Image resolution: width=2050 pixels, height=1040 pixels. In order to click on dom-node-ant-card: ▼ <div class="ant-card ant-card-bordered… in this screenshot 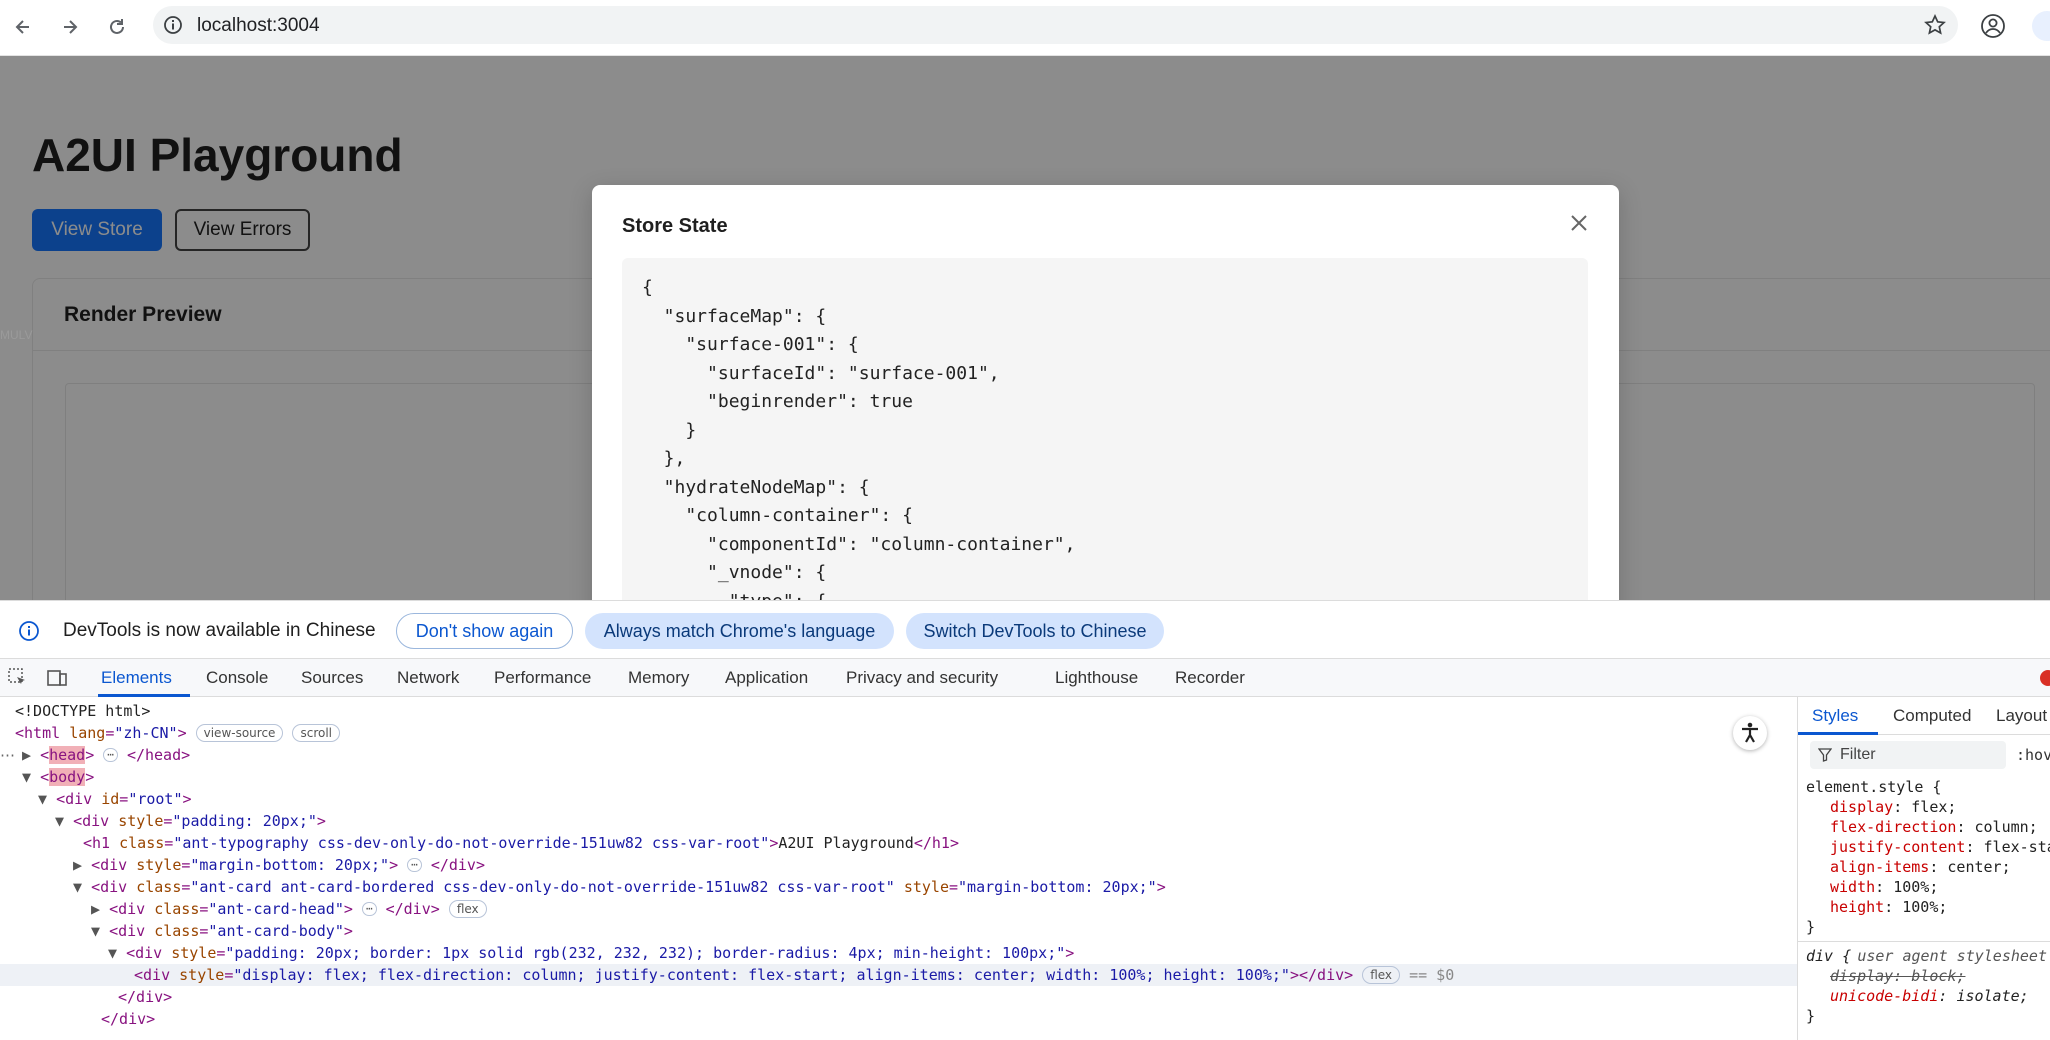, I will do `click(898, 887)`.